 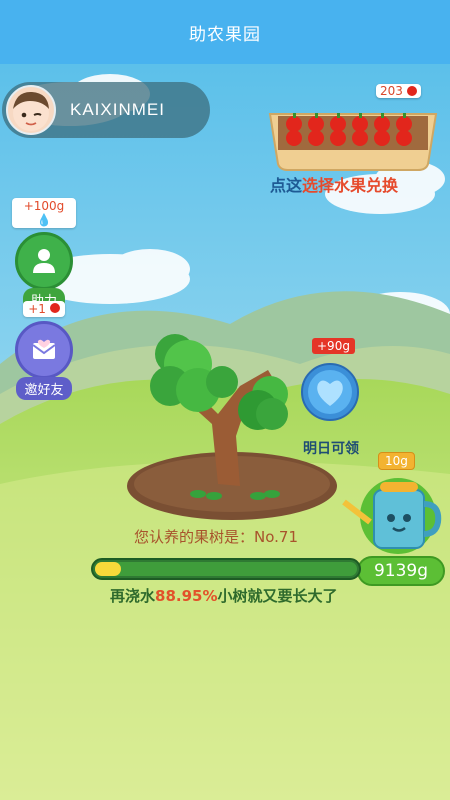 What do you see at coordinates (330, 392) in the screenshot?
I see `bonus-water-bubble` at bounding box center [330, 392].